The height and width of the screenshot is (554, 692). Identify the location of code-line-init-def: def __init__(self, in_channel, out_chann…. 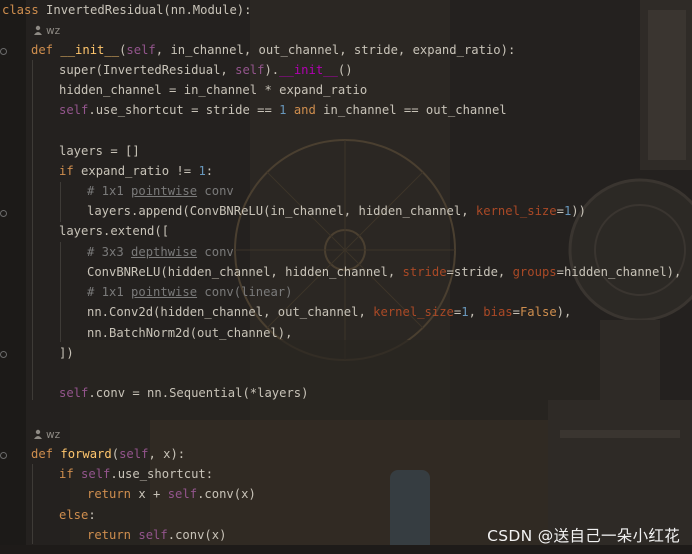
(273, 50).